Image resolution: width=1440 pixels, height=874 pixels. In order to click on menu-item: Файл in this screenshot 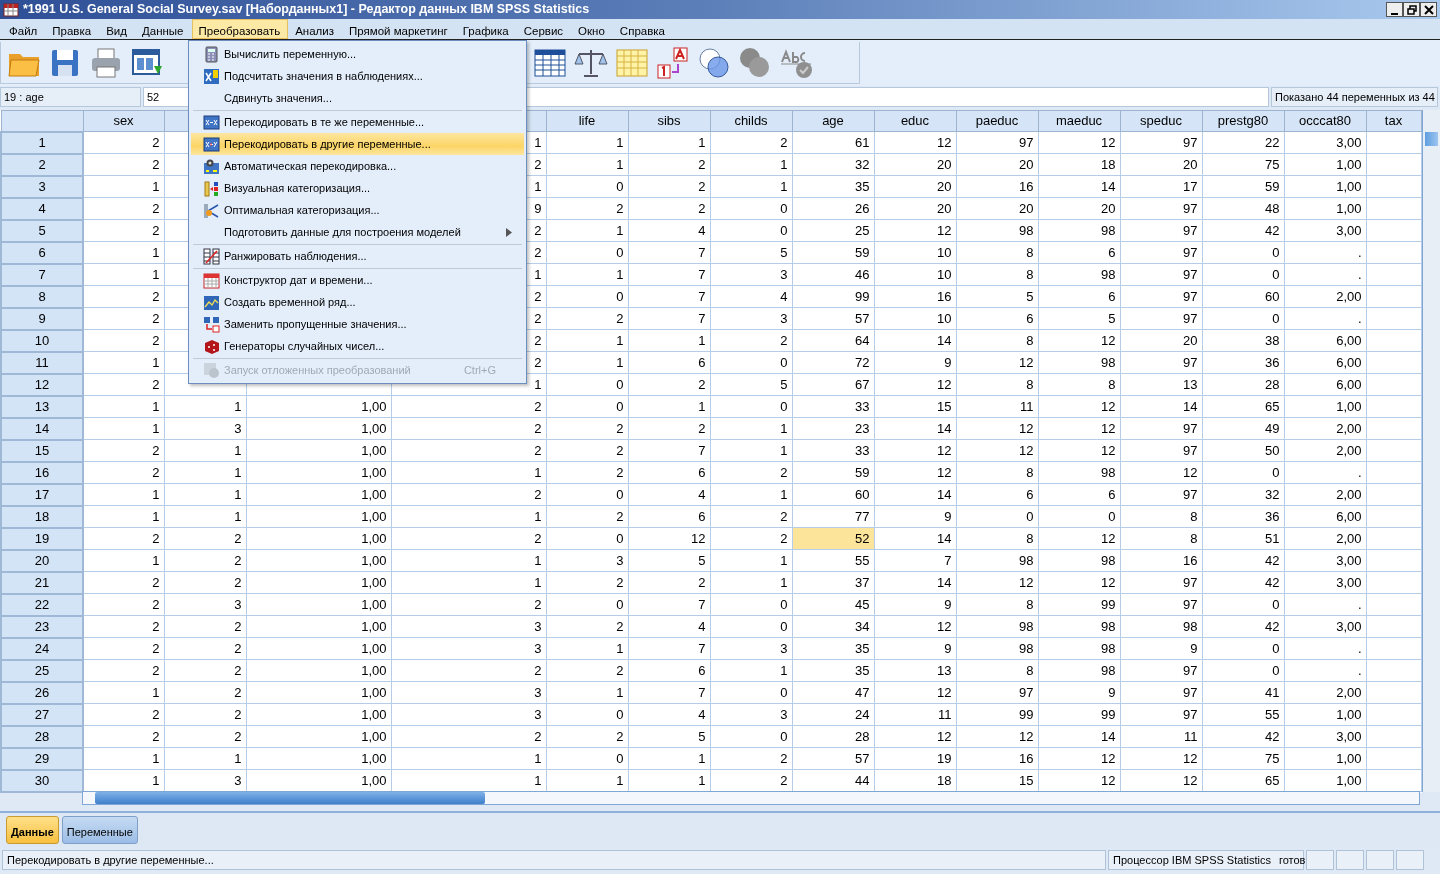, I will do `click(24, 29)`.